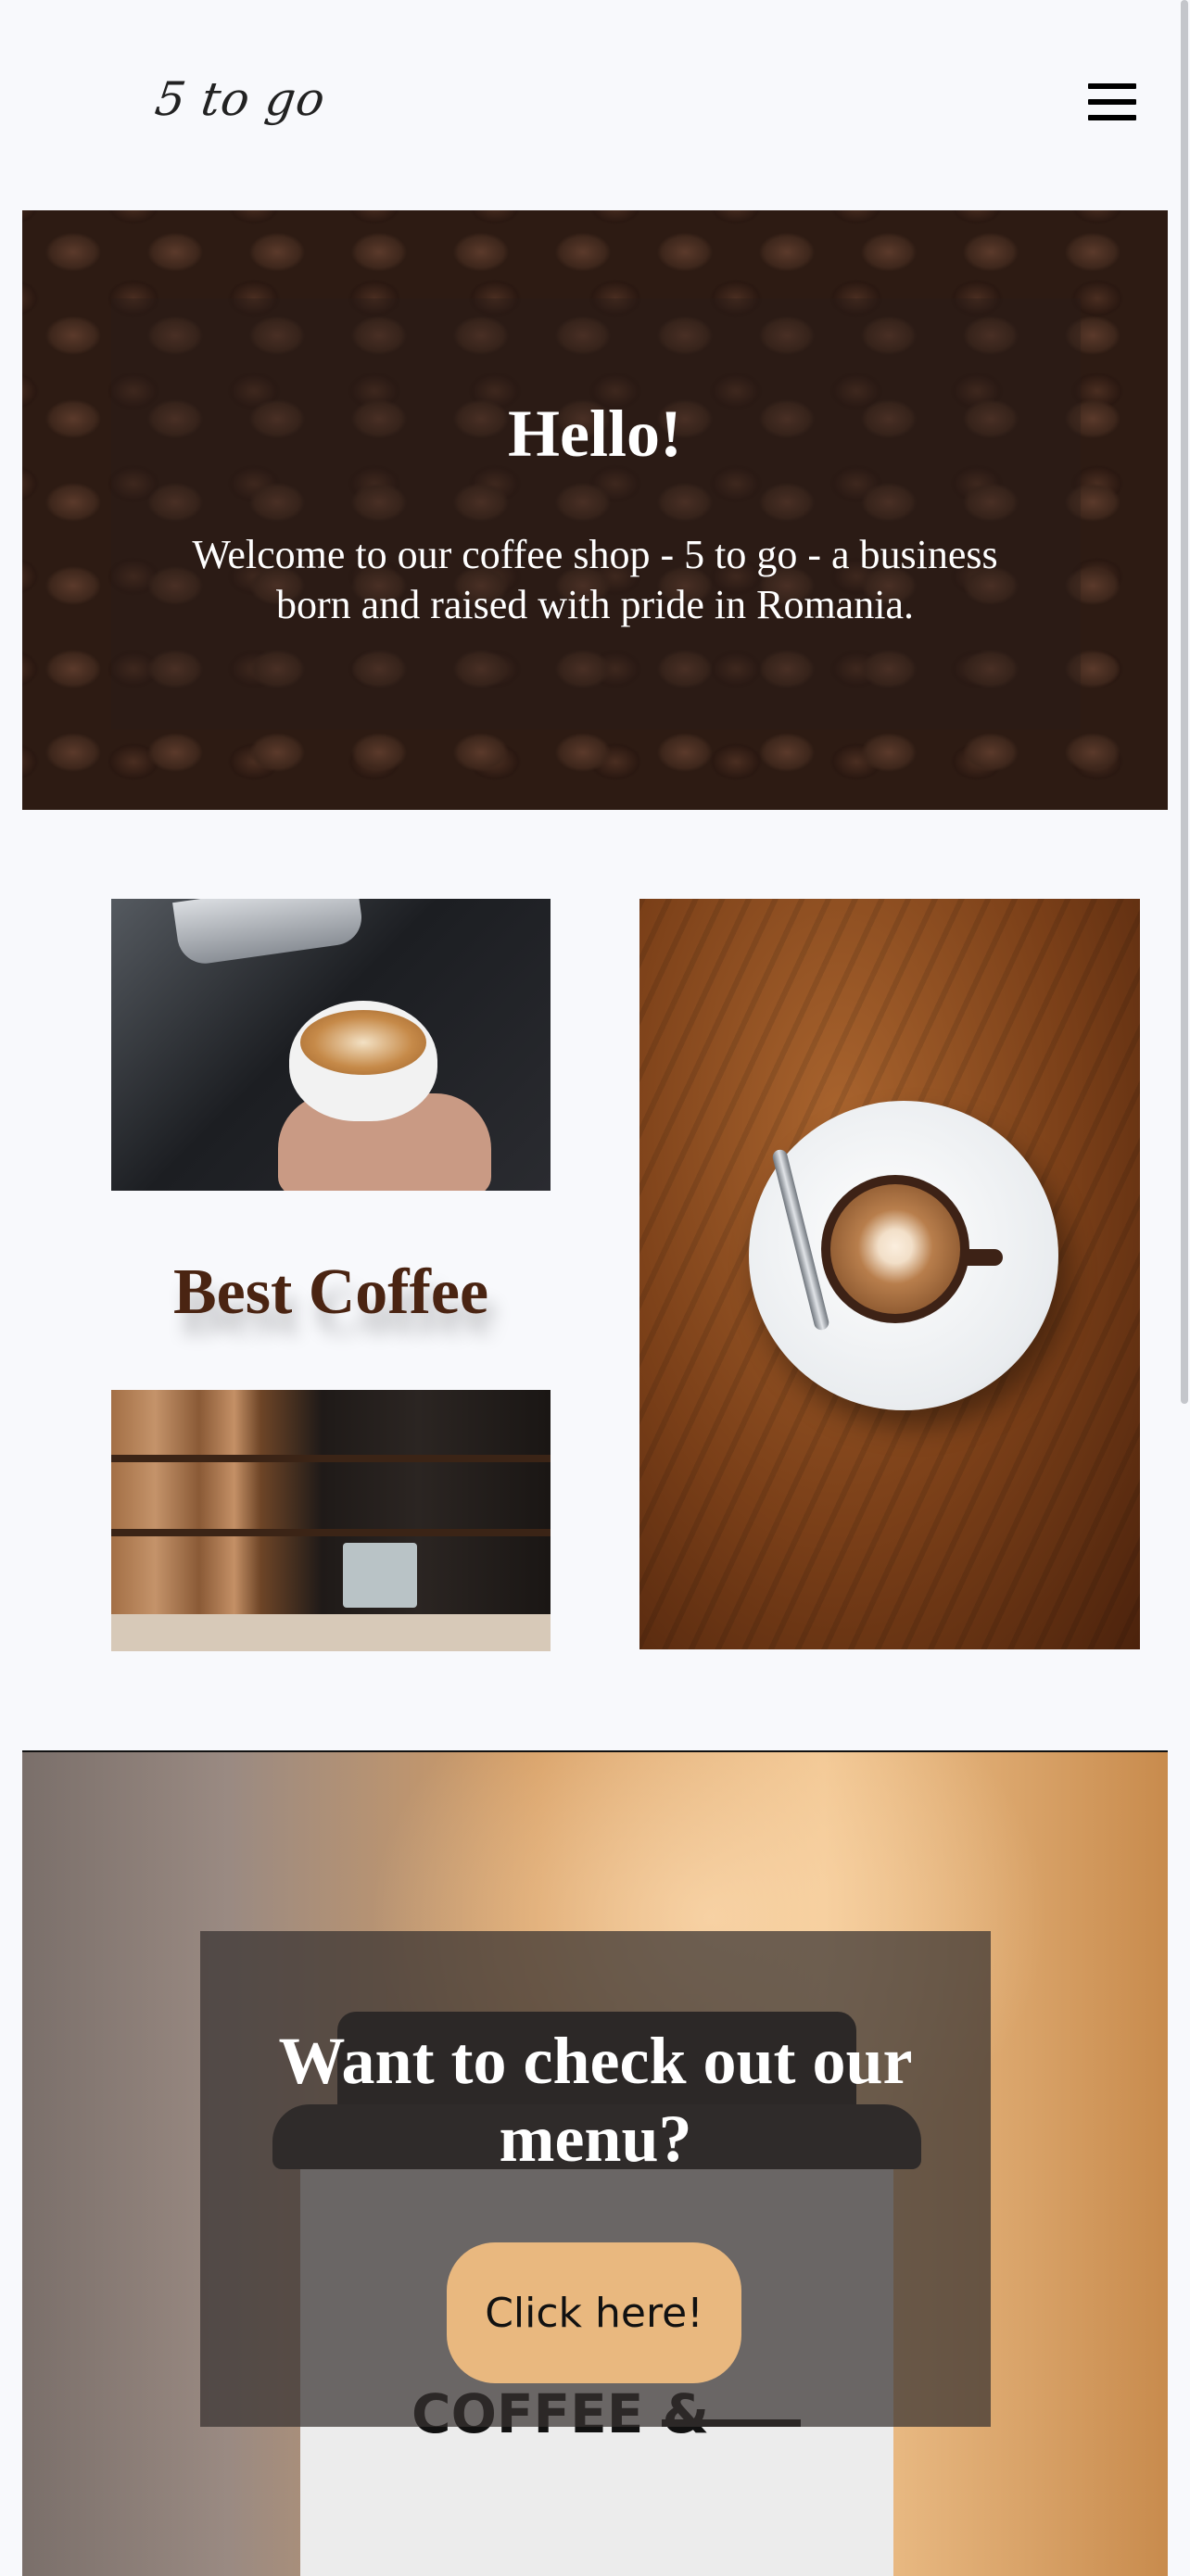  What do you see at coordinates (331, 1521) in the screenshot?
I see `cafe-interior-image` at bounding box center [331, 1521].